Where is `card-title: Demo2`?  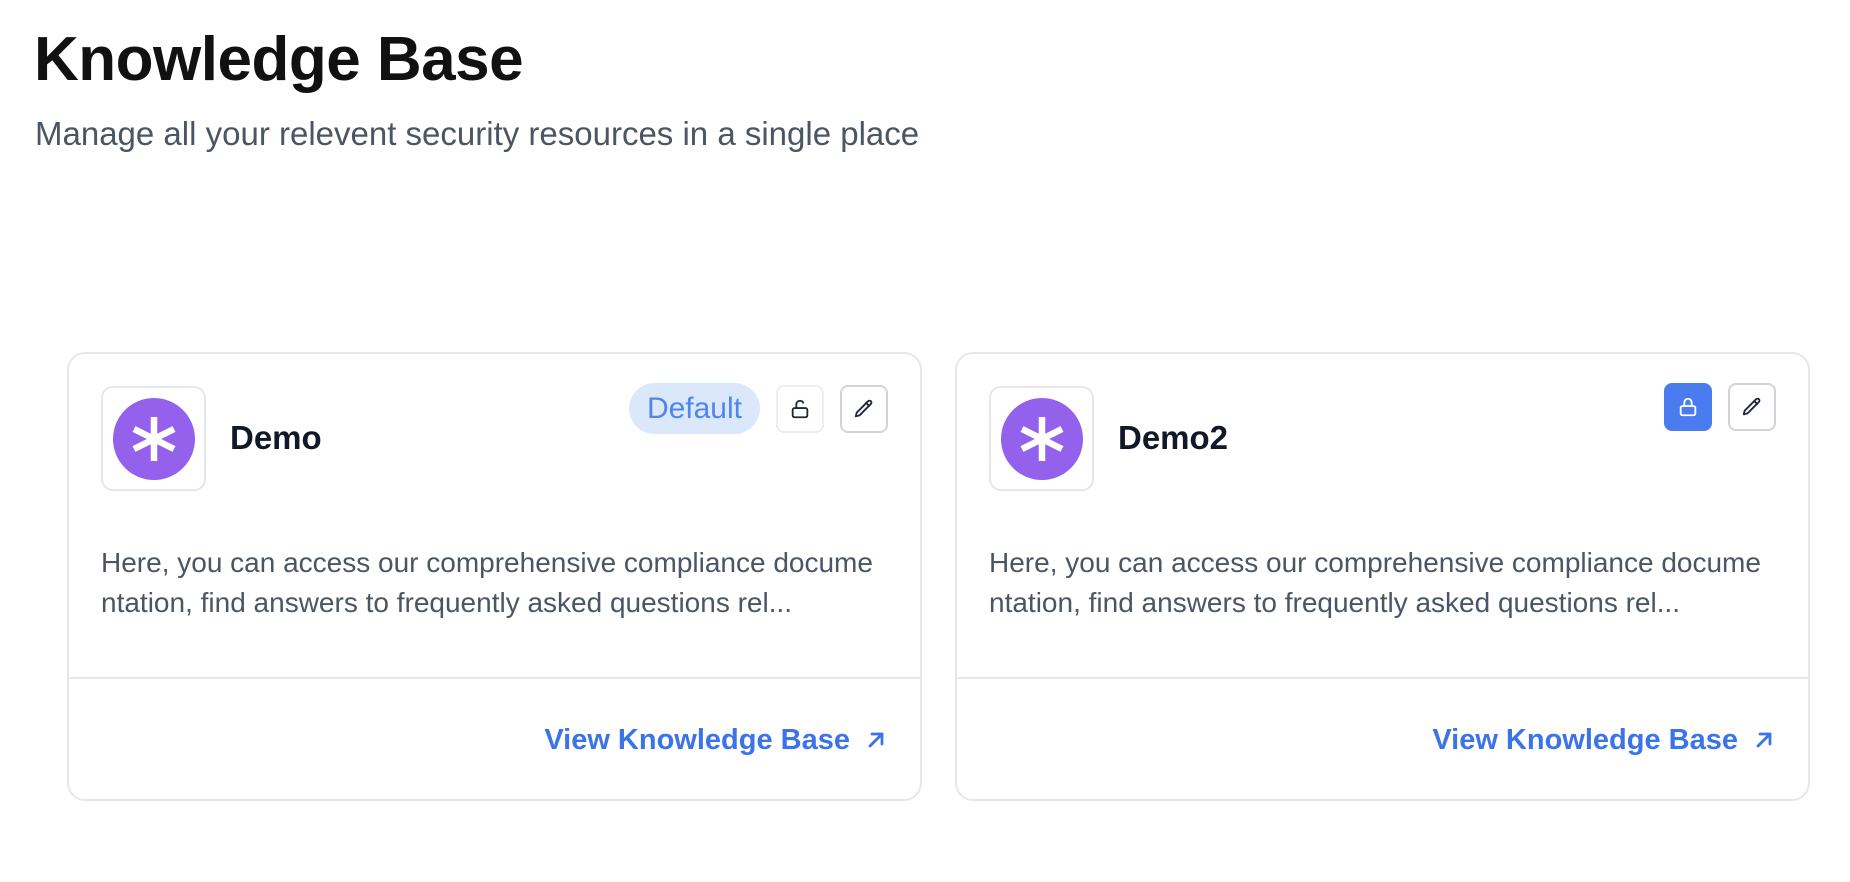
card-title: Demo2 is located at coordinates (1173, 437).